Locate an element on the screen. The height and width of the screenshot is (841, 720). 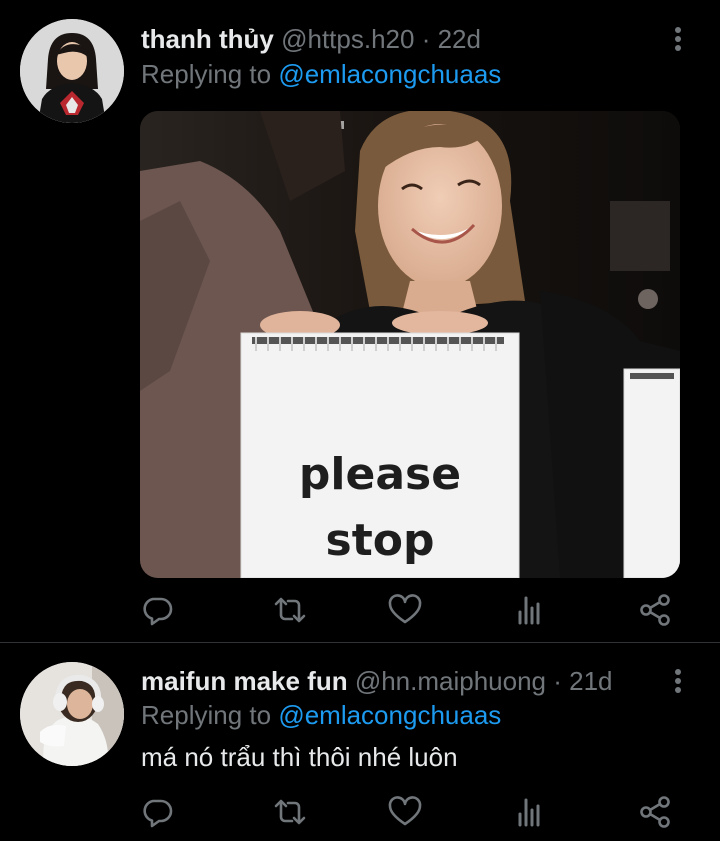
sign-text-line2: stop is located at coordinates (380, 540).